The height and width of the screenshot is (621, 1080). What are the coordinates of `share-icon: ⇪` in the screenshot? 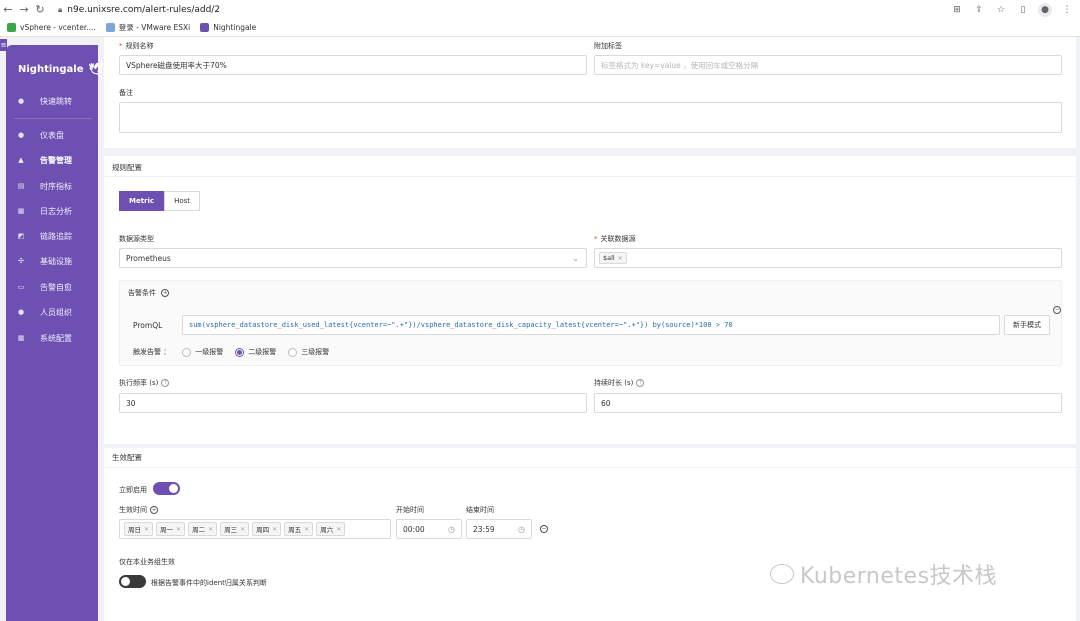 It's located at (979, 10).